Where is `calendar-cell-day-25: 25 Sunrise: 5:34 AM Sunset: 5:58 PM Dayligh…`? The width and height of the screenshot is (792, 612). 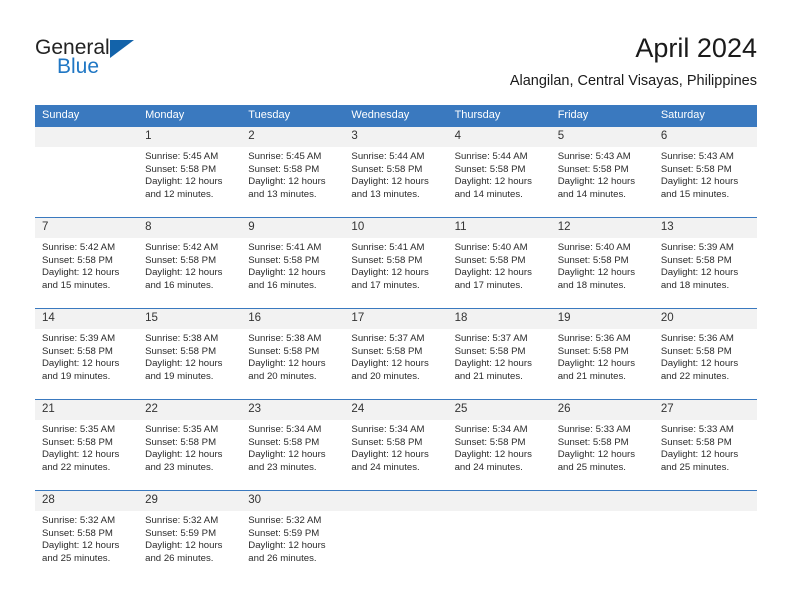 calendar-cell-day-25: 25 Sunrise: 5:34 AM Sunset: 5:58 PM Dayligh… is located at coordinates (499, 445).